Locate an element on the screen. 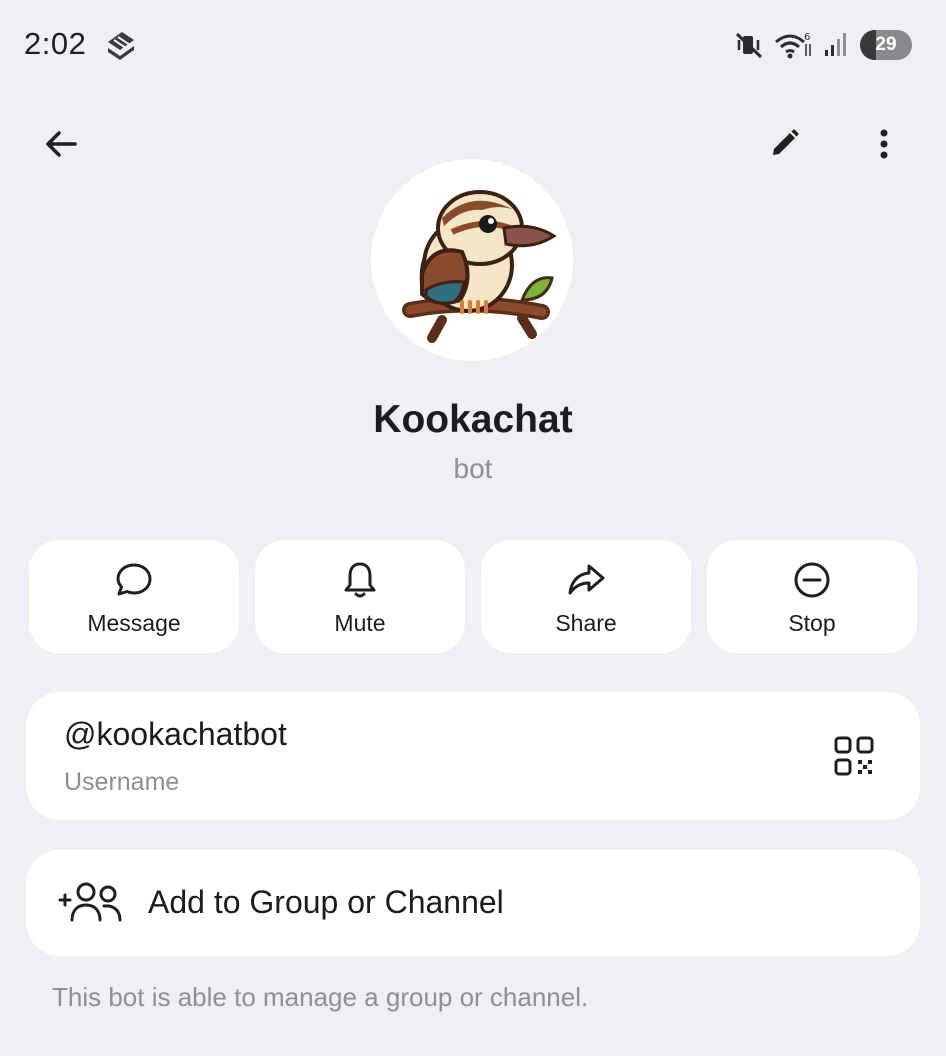 Image resolution: width=946 pixels, height=1056 pixels. stop-button: Stop is located at coordinates (812, 596).